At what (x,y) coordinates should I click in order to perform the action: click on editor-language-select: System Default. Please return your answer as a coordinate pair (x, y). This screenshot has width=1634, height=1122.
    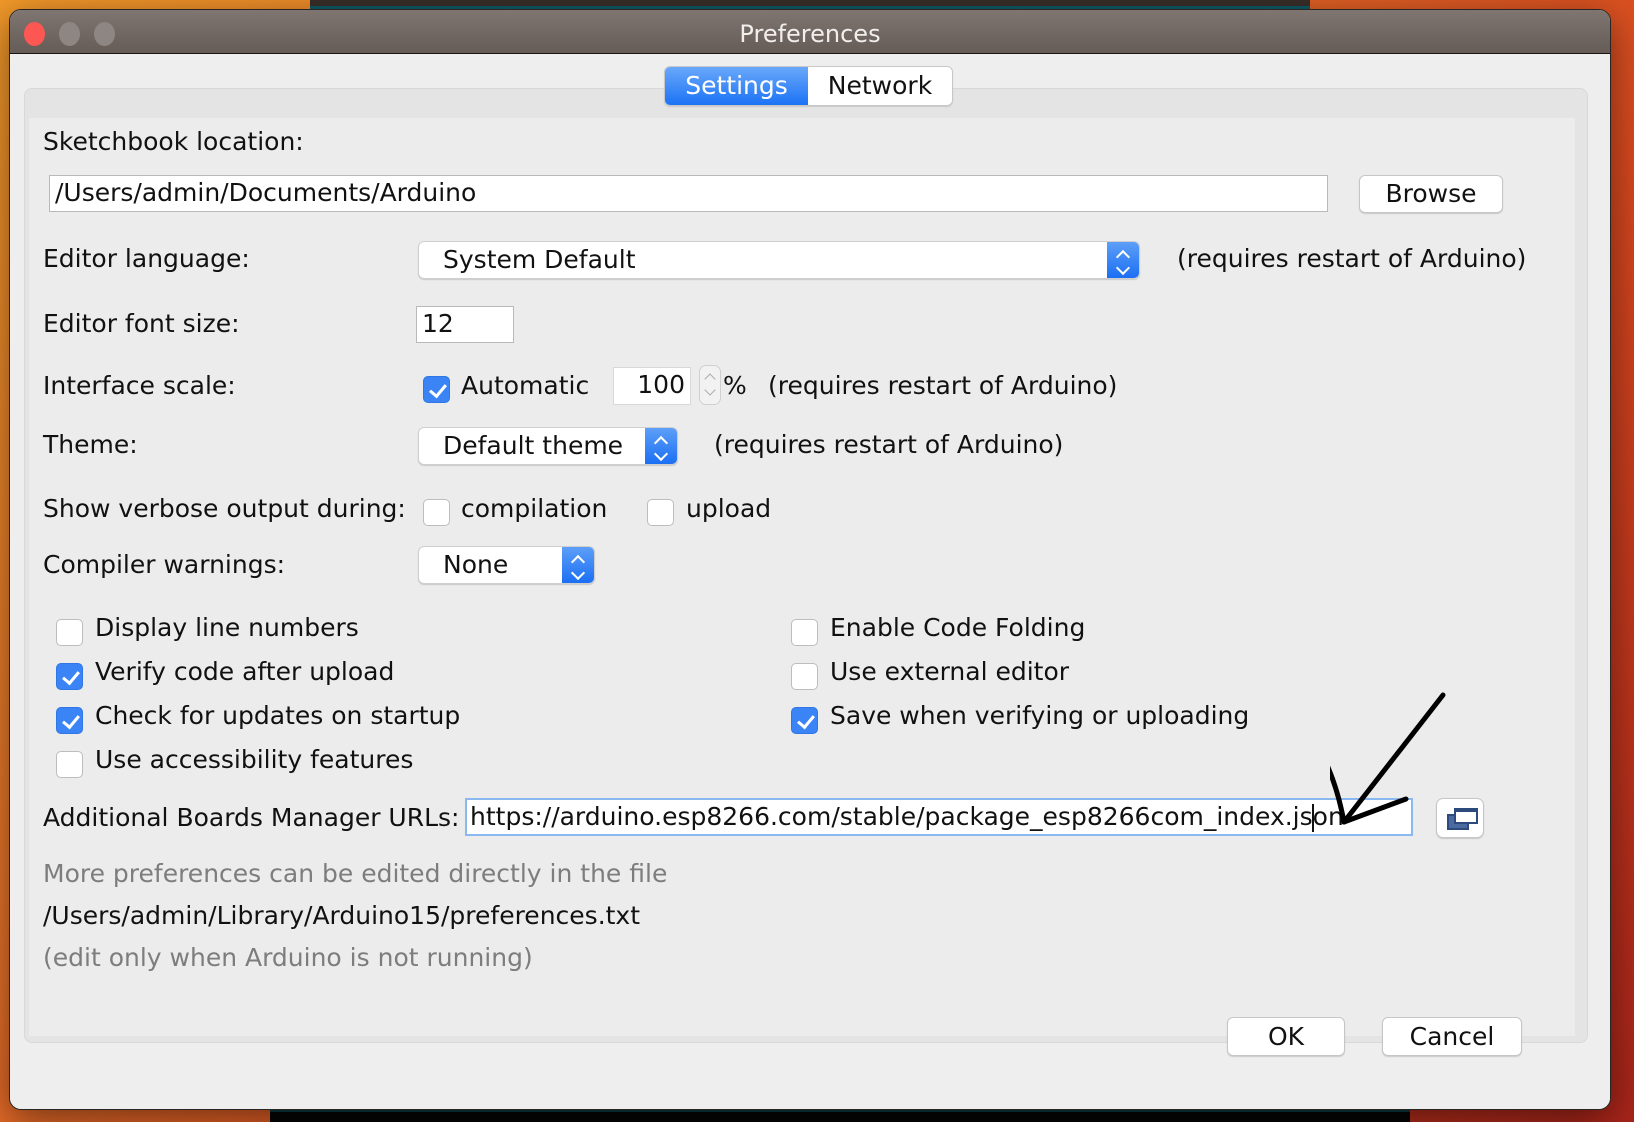
    Looking at the image, I should click on (779, 260).